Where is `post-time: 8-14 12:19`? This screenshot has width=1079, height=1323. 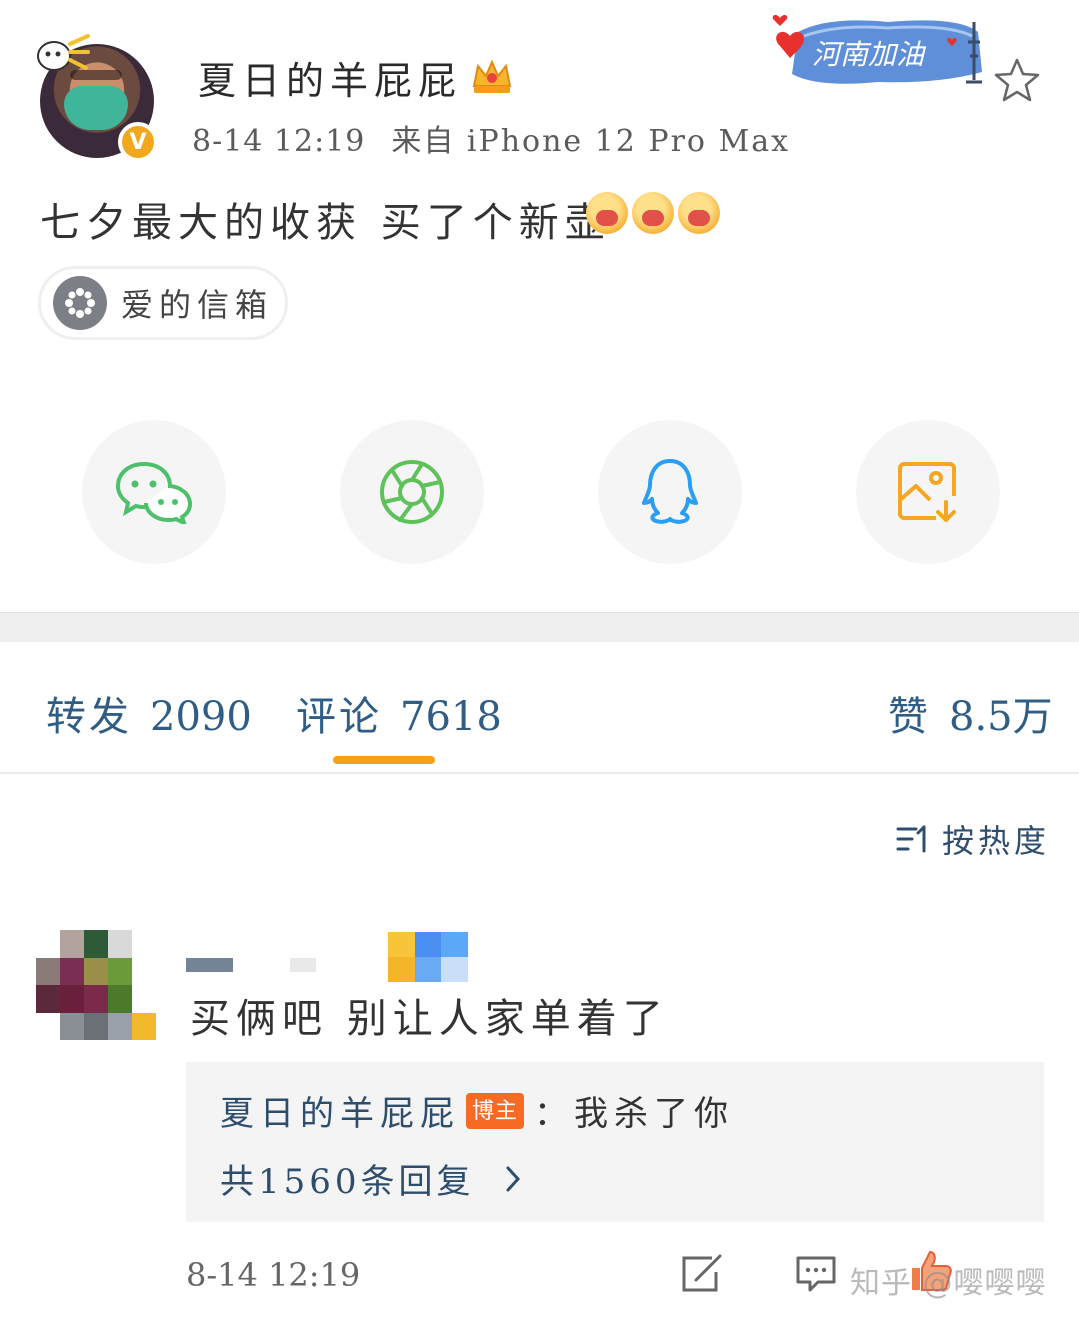 post-time: 8-14 12:19 is located at coordinates (279, 141).